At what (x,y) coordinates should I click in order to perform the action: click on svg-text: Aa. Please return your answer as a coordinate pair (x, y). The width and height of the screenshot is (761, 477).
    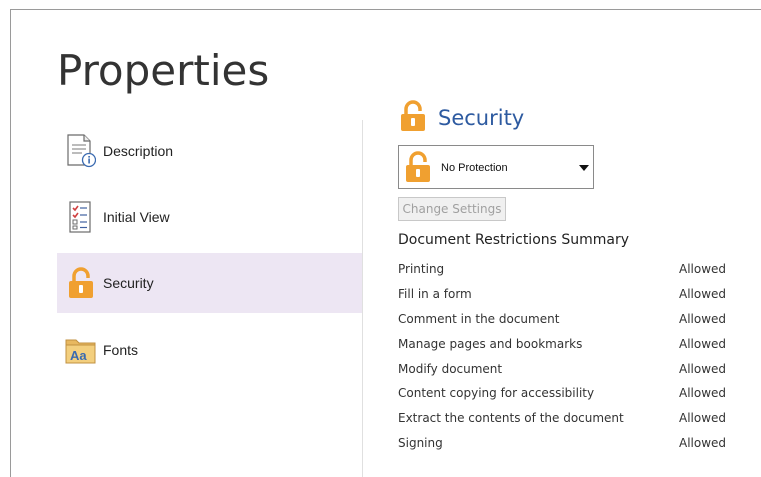
    Looking at the image, I should click on (78, 355).